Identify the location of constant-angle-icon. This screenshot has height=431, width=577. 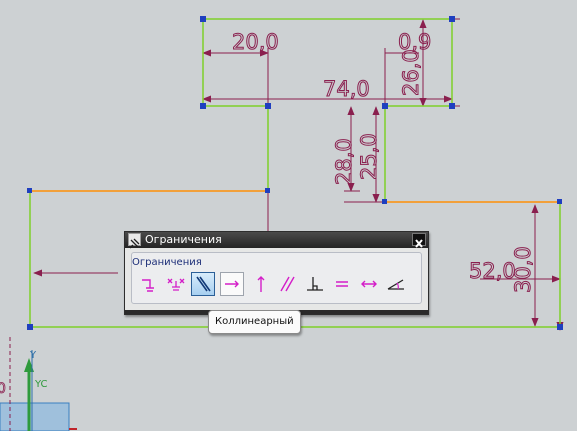
(395, 284).